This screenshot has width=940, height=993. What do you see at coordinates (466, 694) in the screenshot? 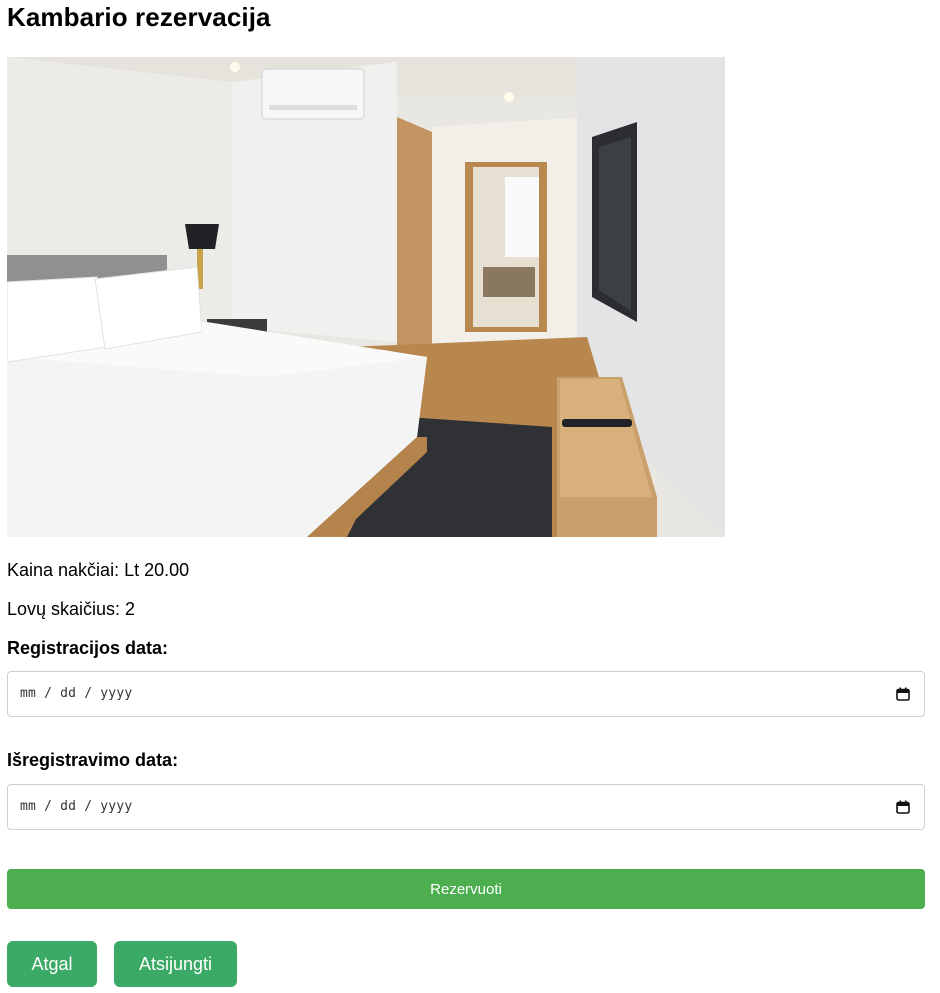
I see `checkin-date-input: mm / dd / yyyy` at bounding box center [466, 694].